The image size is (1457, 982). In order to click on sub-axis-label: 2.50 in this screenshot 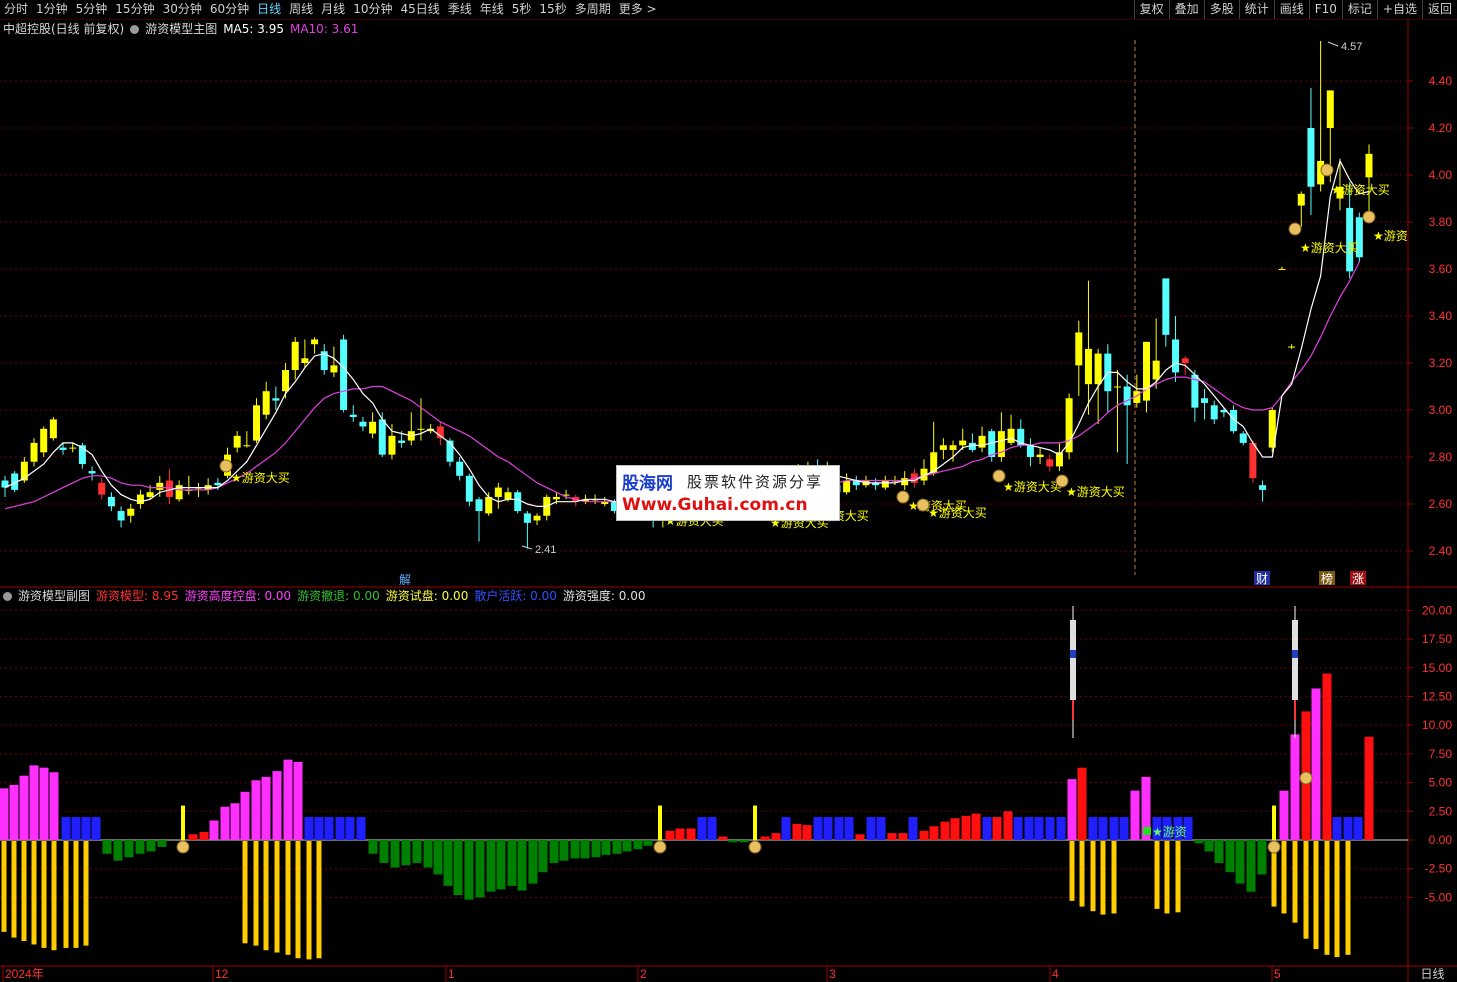, I will do `click(1441, 811)`.